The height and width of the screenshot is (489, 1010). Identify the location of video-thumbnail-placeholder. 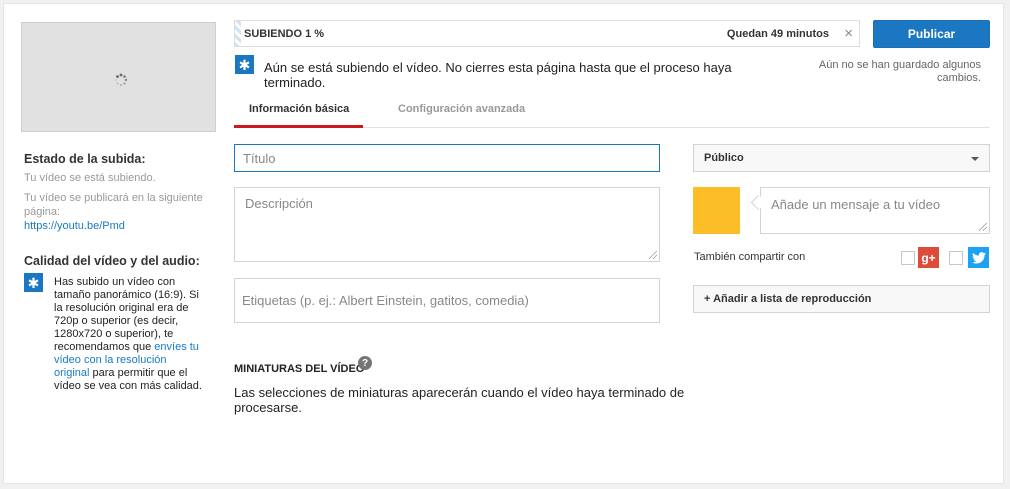
(118, 77).